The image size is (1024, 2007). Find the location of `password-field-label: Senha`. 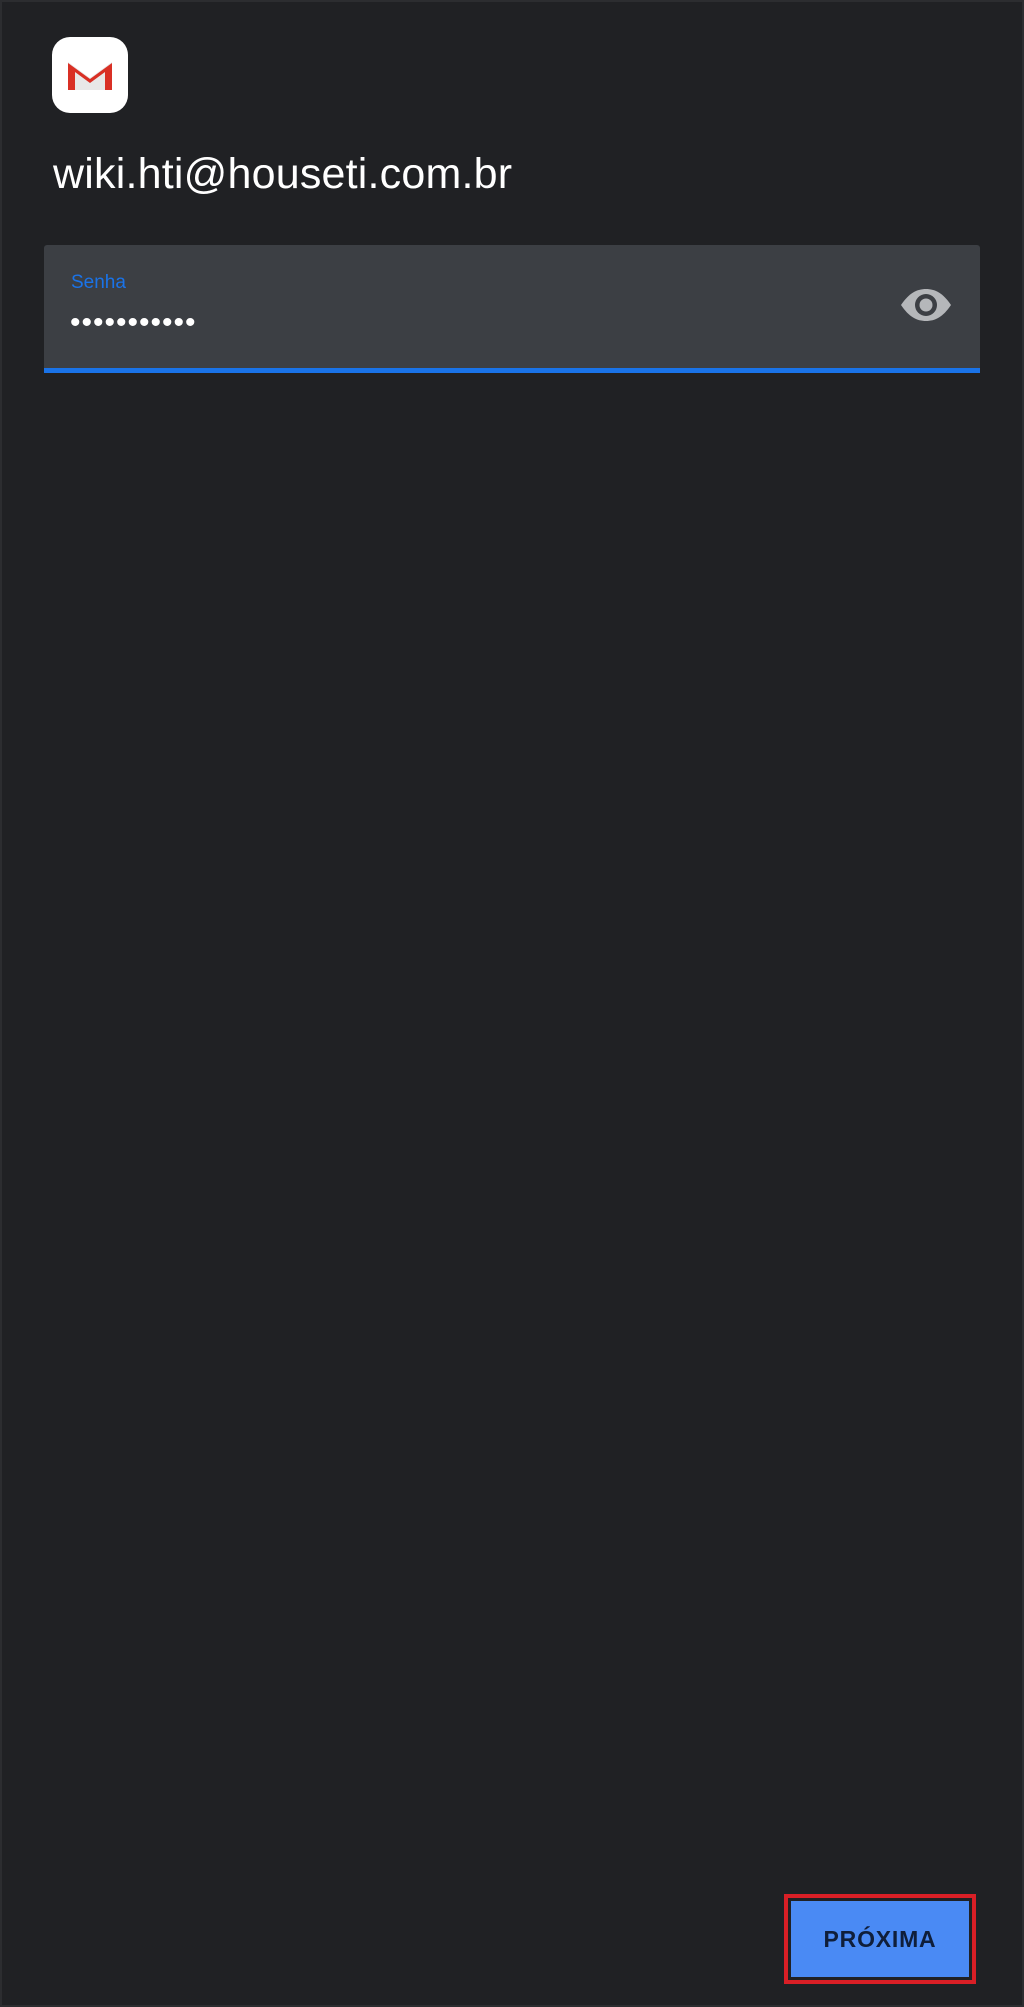

password-field-label: Senha is located at coordinates (98, 282).